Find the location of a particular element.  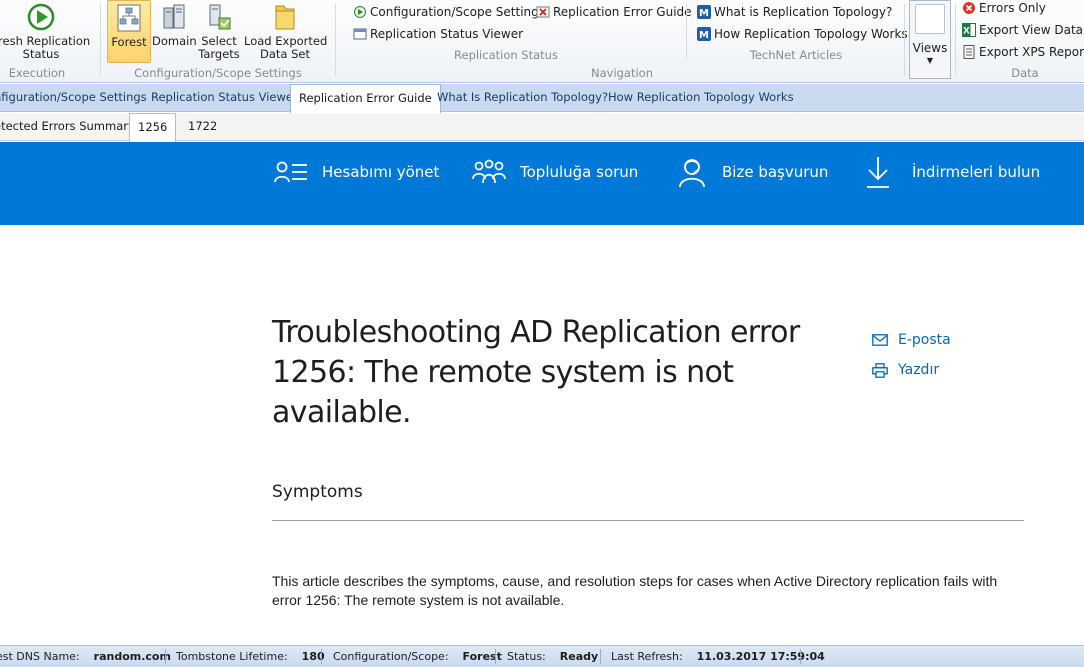

export-xps-reports-button: Export XPS Reports is located at coordinates (1023, 52).